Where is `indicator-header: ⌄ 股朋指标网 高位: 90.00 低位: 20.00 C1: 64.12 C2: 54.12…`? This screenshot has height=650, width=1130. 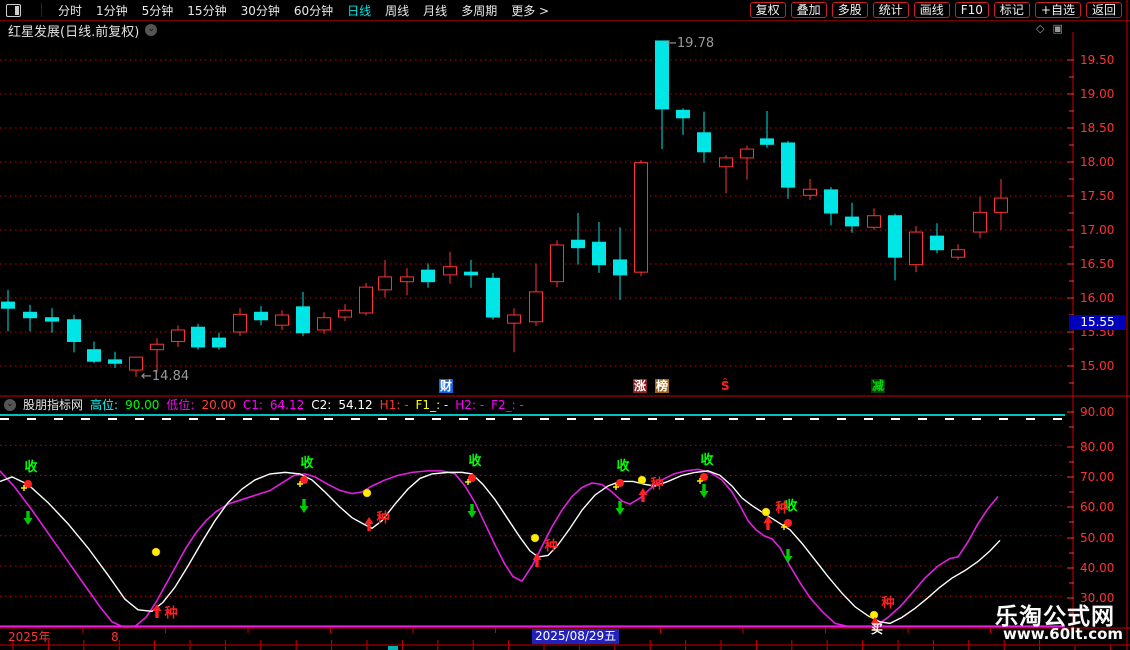 indicator-header: ⌄ 股朋指标网 高位: 90.00 低位: 20.00 C1: 64.12 C2: 54.12… is located at coordinates (532, 404).